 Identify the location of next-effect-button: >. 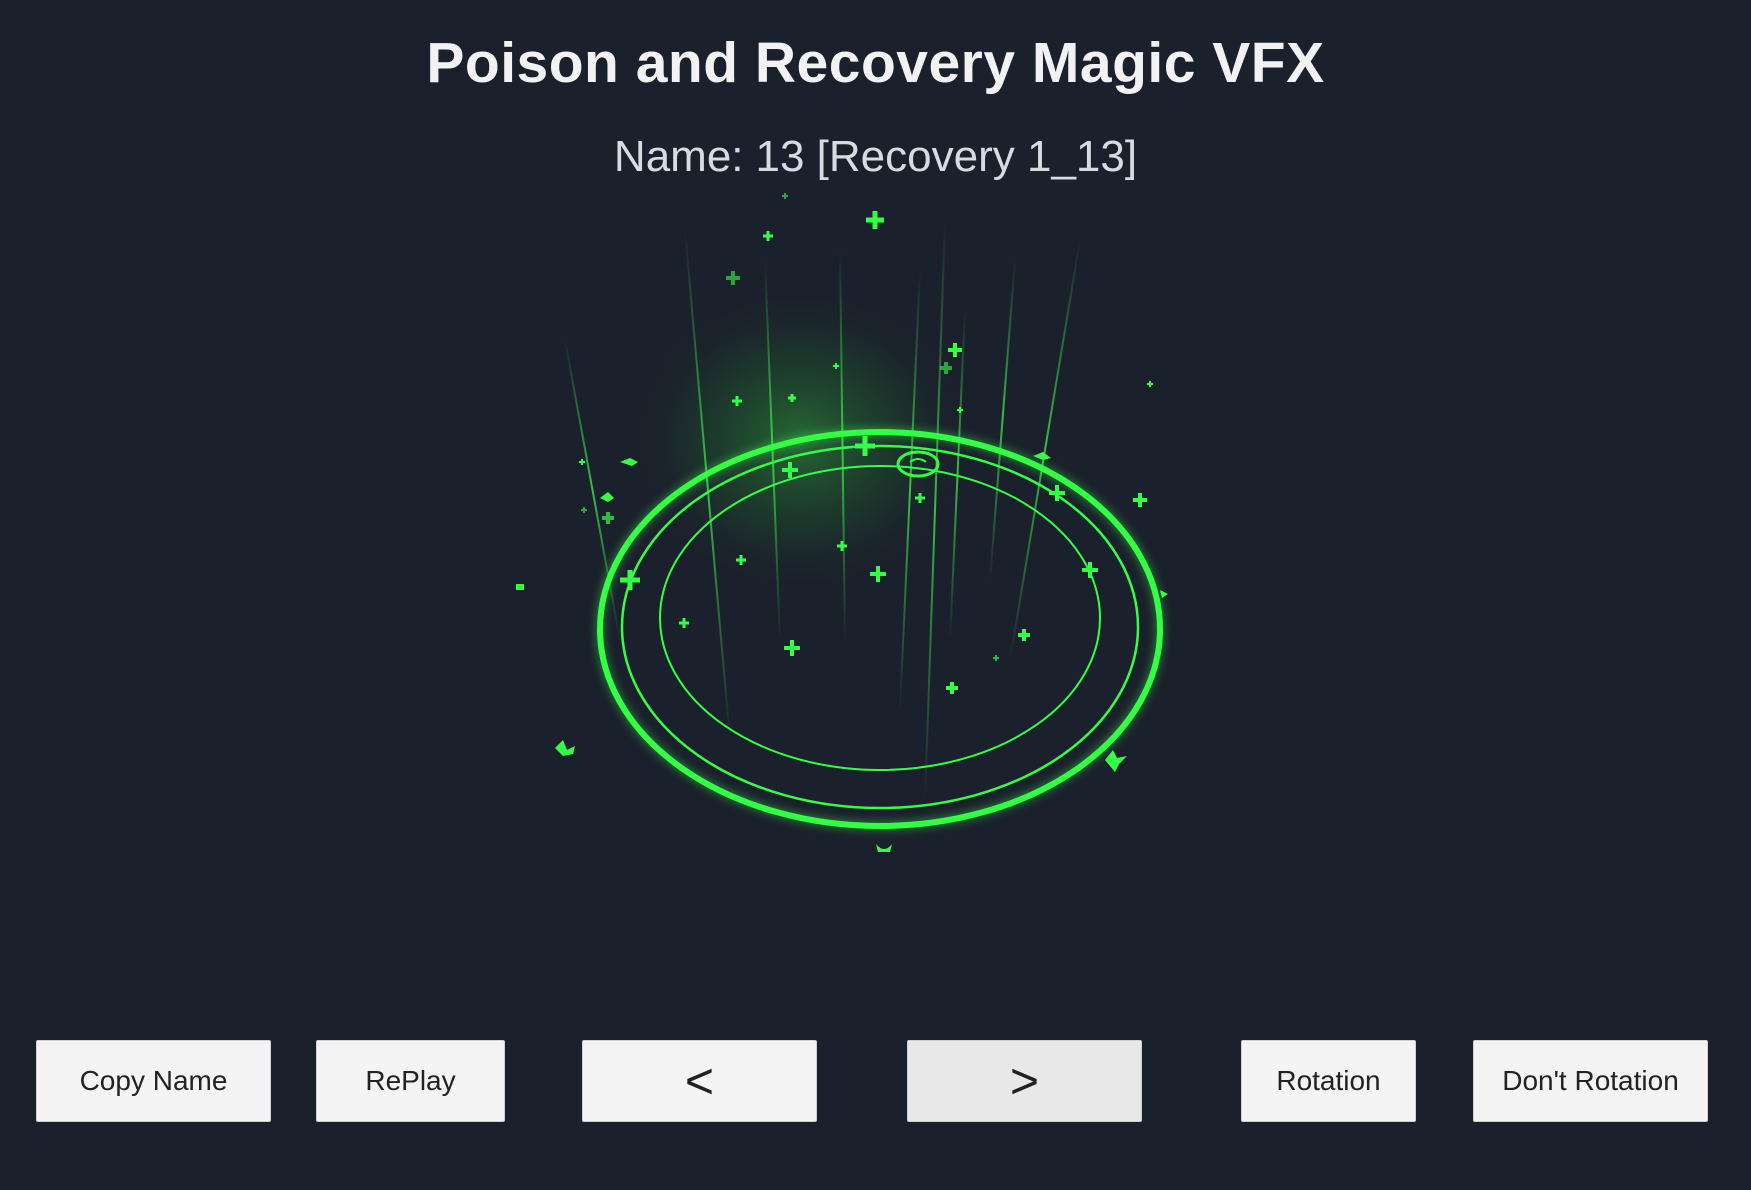
(1024, 1081).